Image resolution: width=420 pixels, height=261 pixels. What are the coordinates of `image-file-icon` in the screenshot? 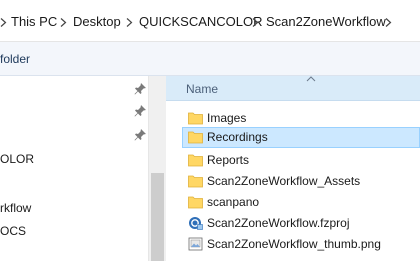 It's located at (195, 244).